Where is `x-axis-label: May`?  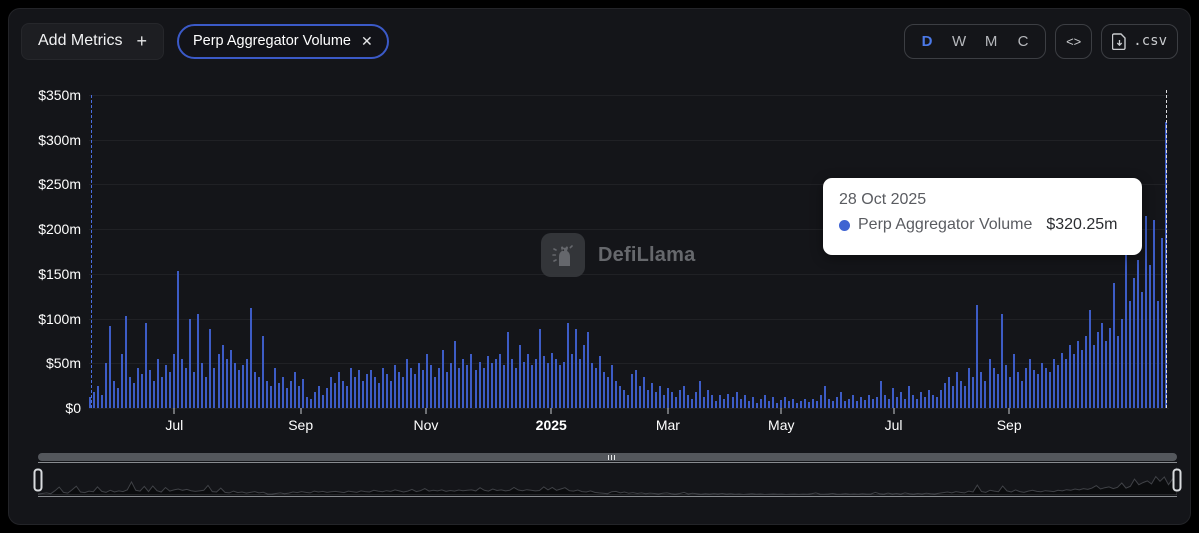
x-axis-label: May is located at coordinates (781, 425).